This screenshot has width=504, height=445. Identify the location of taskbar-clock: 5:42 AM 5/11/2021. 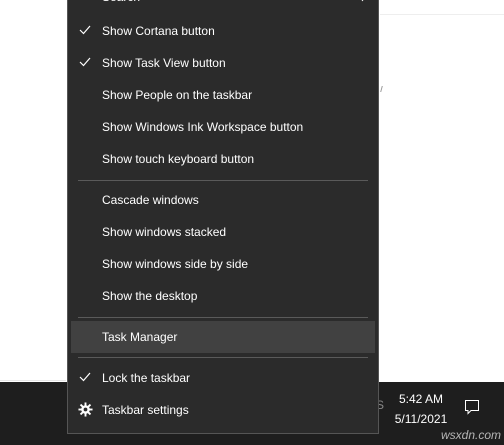
(421, 406).